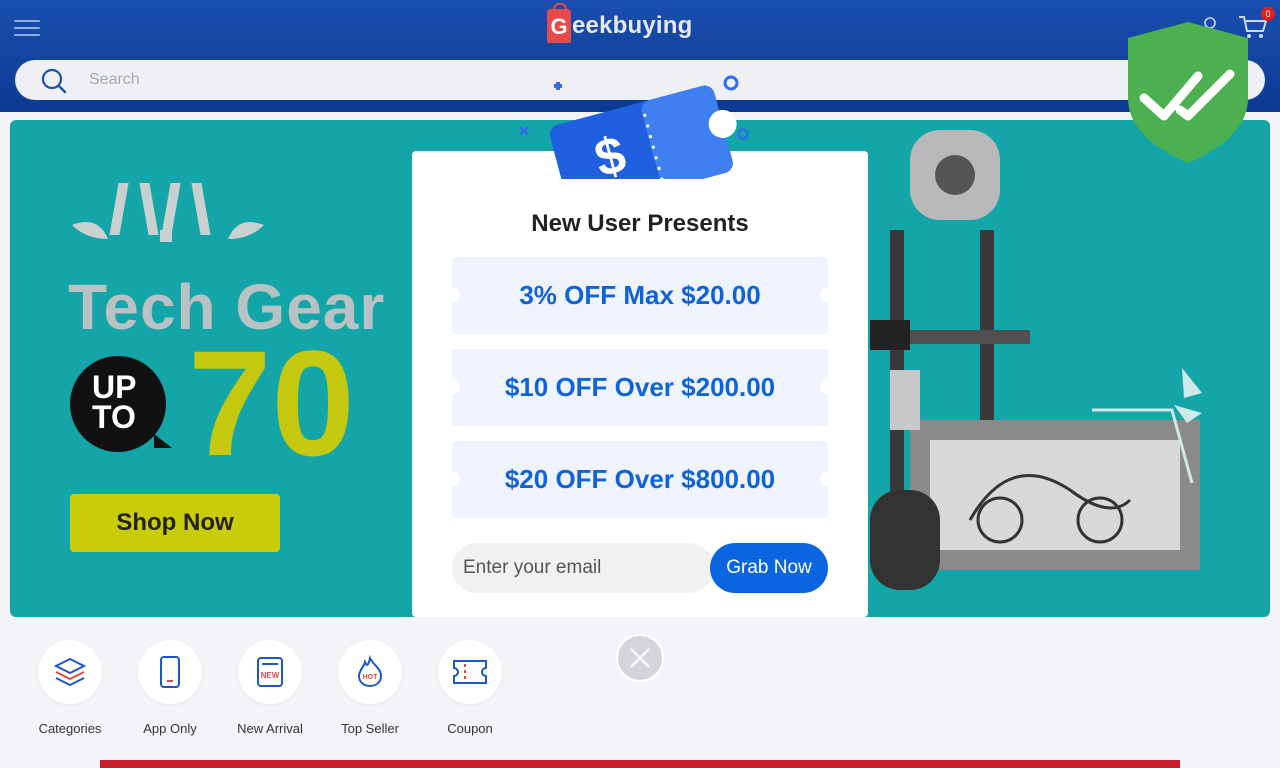 The image size is (1280, 768). I want to click on verified-shield-icon, so click(1188, 92).